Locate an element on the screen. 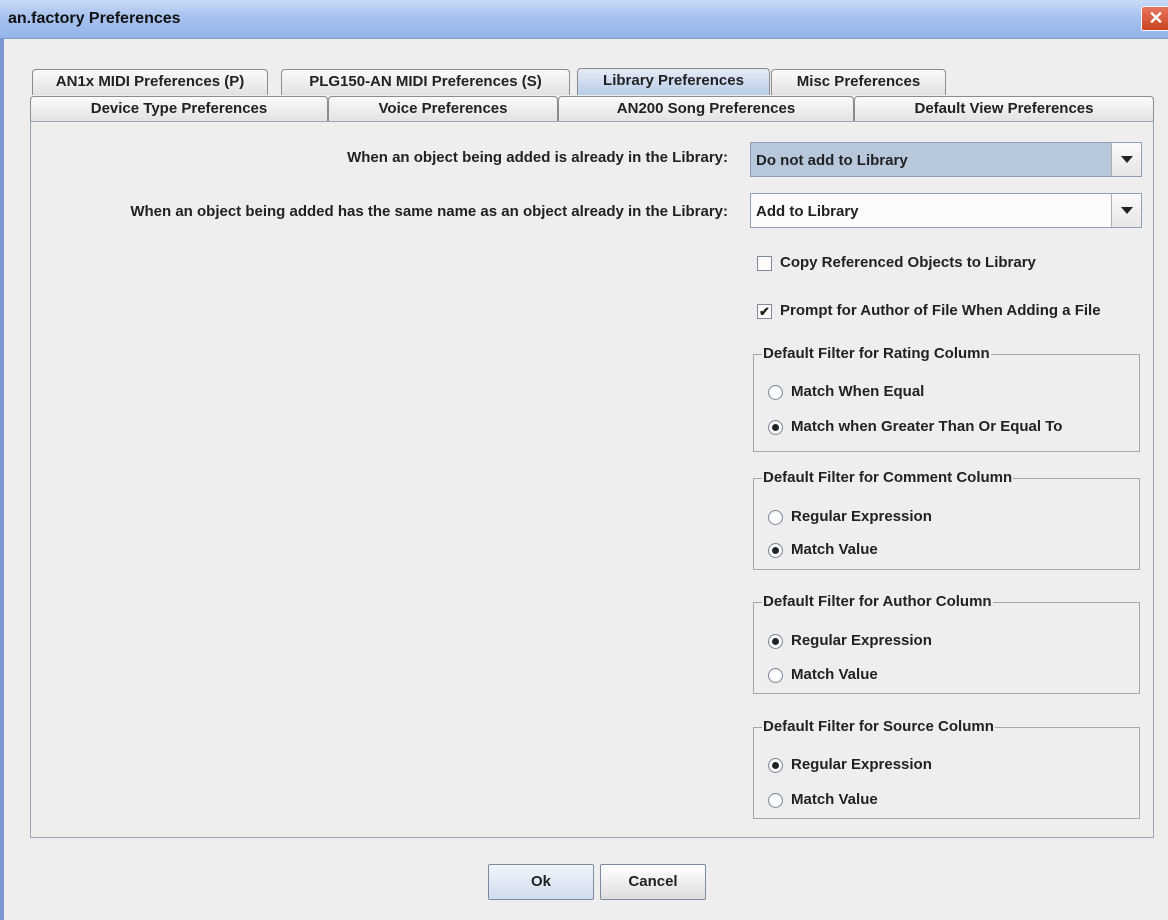 This screenshot has width=1168, height=920. rating-match-gte-label: Match when Greater Than Or Equal To is located at coordinates (926, 426).